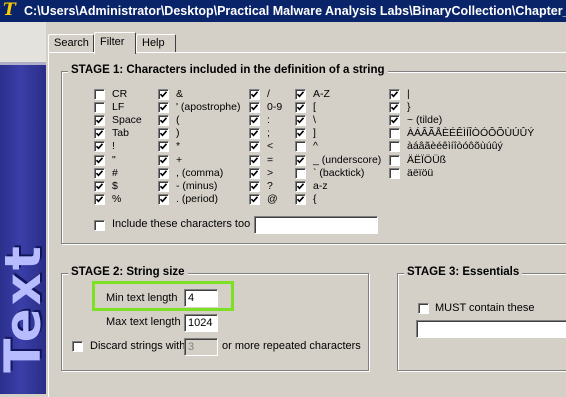 The image size is (566, 397). Describe the element at coordinates (408, 94) in the screenshot. I see `char-label: |` at that location.